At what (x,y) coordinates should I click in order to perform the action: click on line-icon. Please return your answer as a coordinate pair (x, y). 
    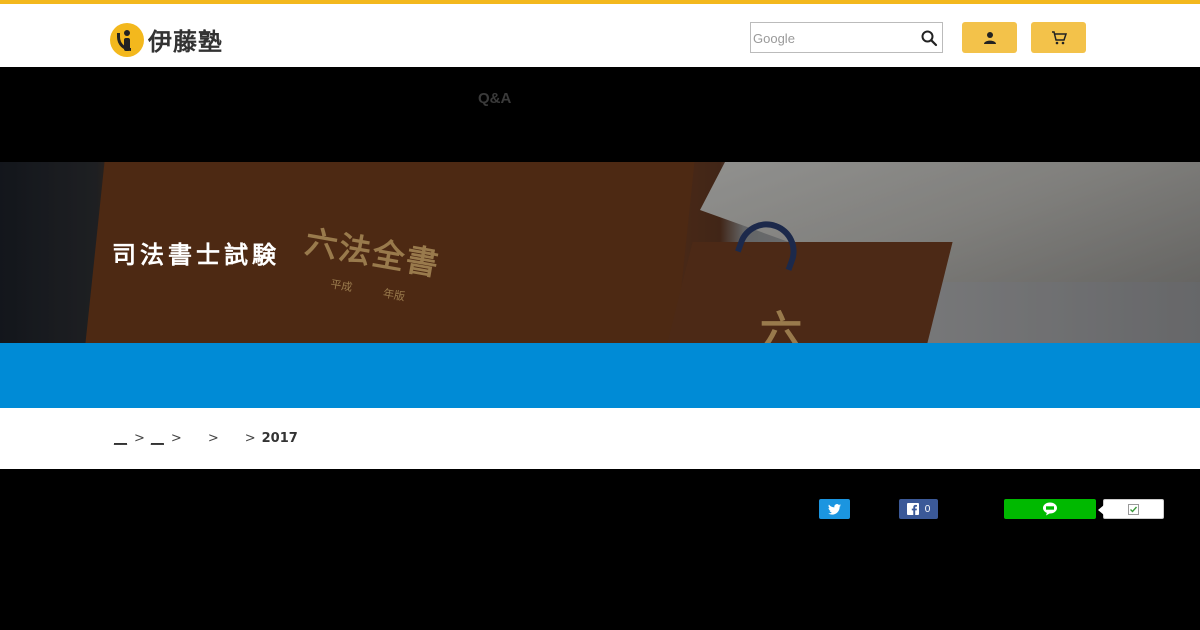
    Looking at the image, I should click on (1050, 509).